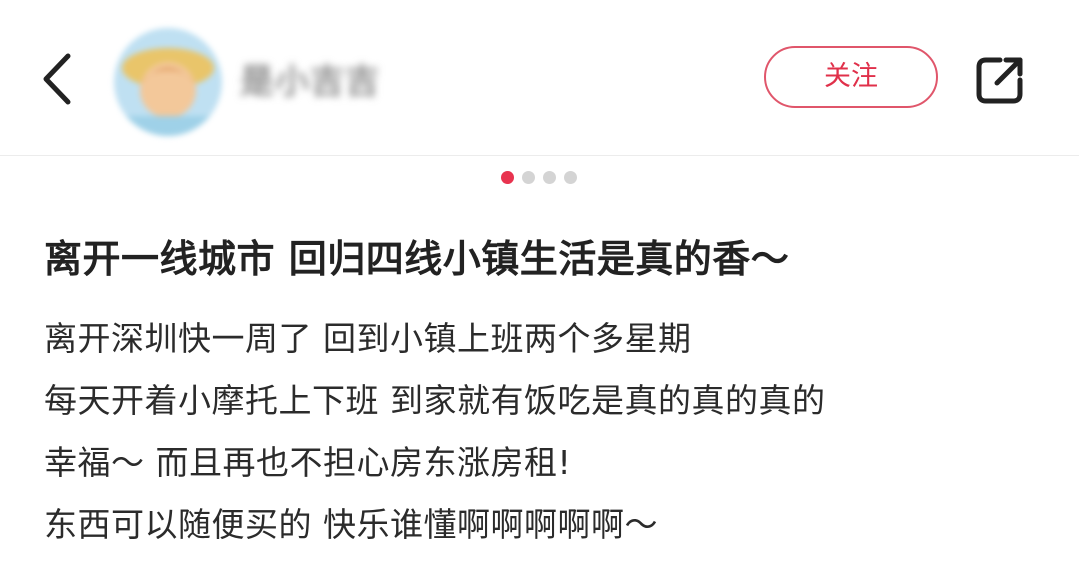 The image size is (1079, 579). I want to click on follow-button: 关注, so click(851, 77).